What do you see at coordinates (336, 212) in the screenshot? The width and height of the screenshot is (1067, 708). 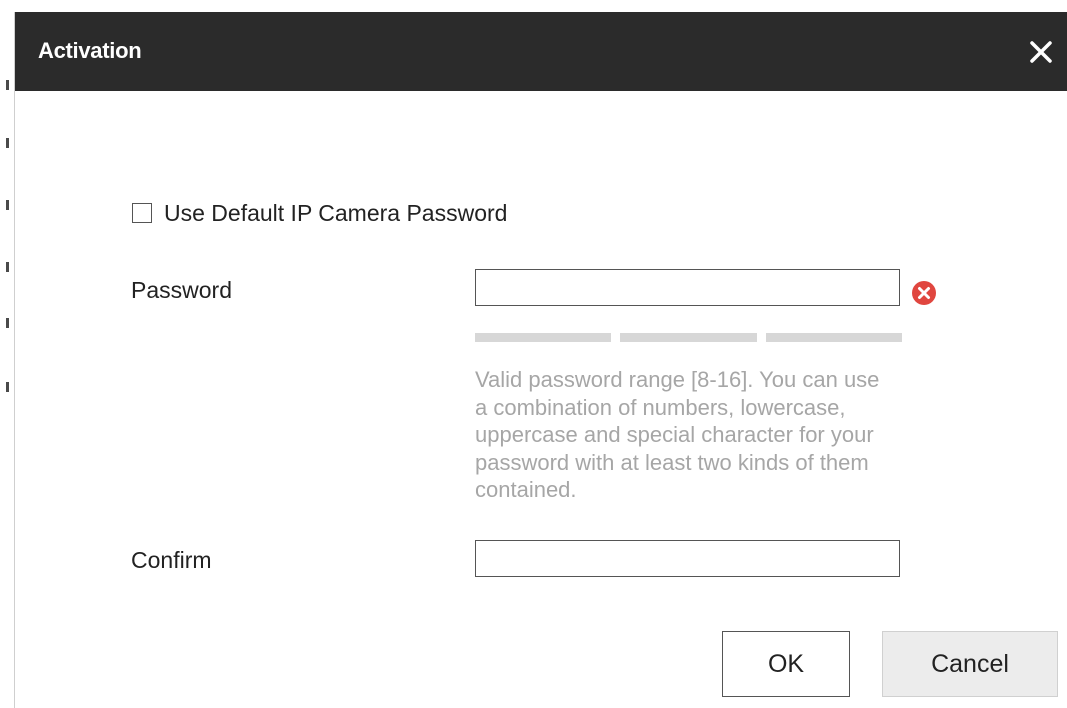 I see `default-password-label: Use Default IP Camera Password` at bounding box center [336, 212].